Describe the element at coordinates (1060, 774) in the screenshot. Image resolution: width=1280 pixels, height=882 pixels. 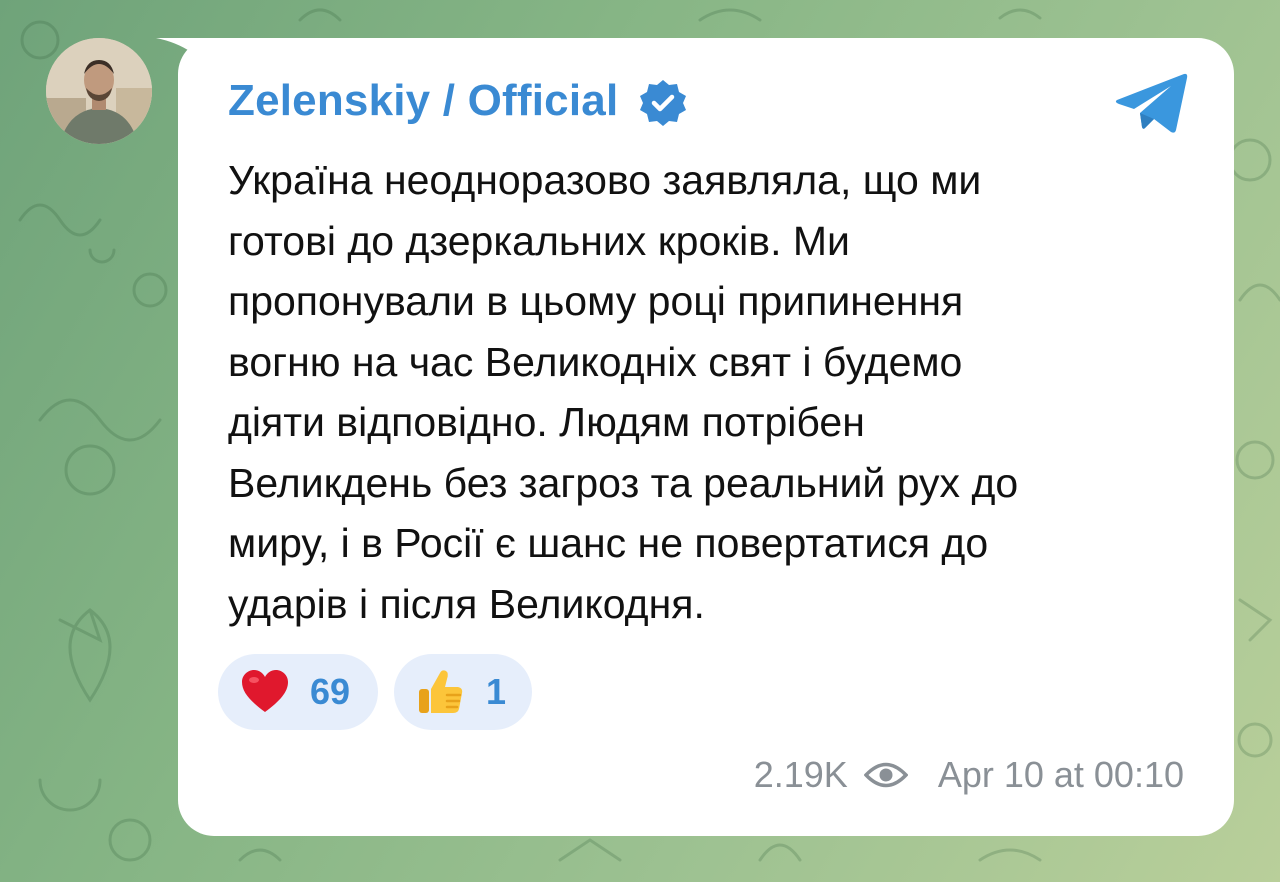
I see `message-timestamp: Apr 10 at 00:10` at that location.